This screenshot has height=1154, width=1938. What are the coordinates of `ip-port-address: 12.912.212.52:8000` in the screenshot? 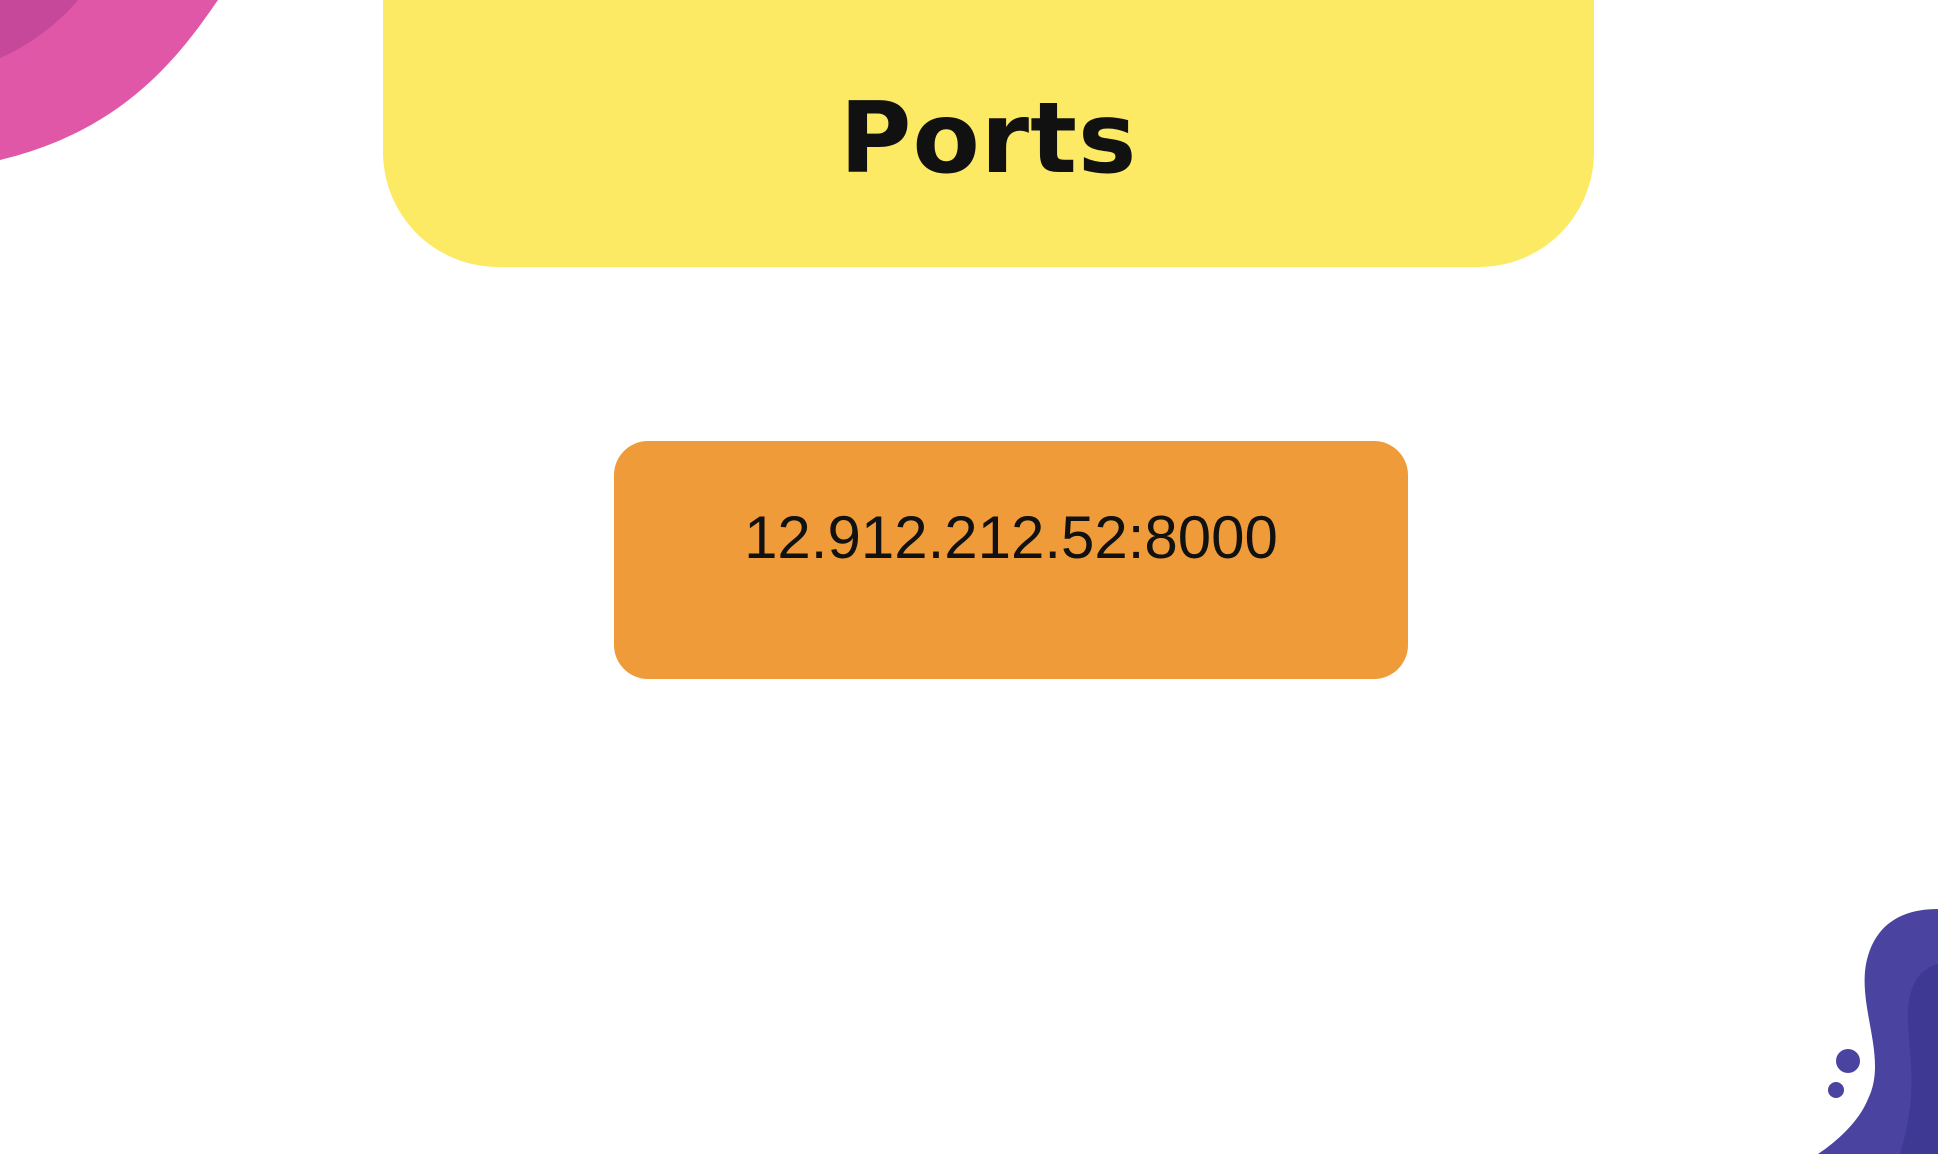 It's located at (1011, 537).